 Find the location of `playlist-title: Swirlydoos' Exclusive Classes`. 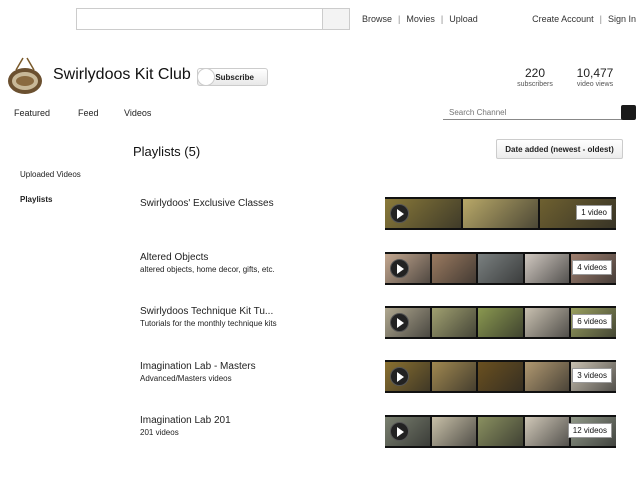

playlist-title: Swirlydoos' Exclusive Classes is located at coordinates (207, 203).